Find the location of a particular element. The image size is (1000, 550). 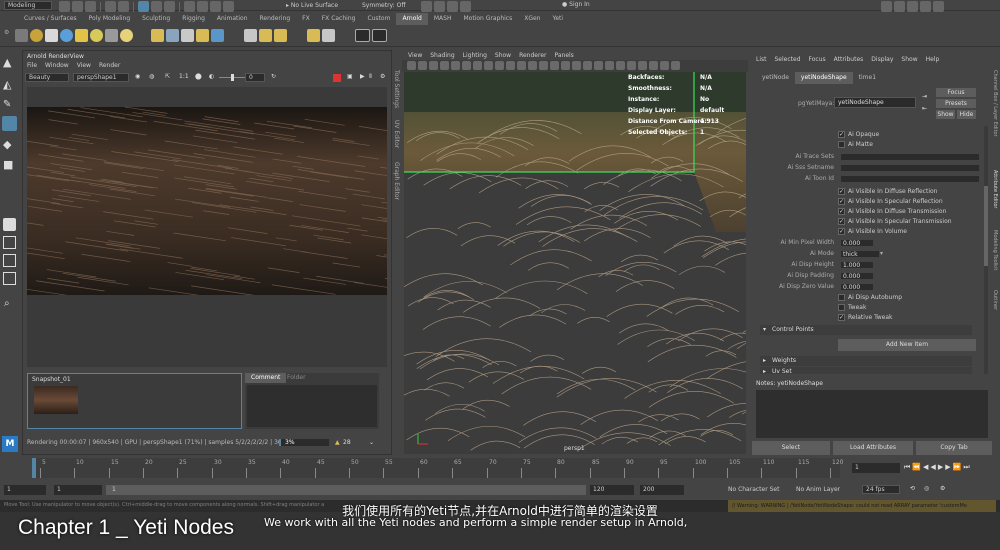

add-new-item-button: Add New Item is located at coordinates (907, 345).